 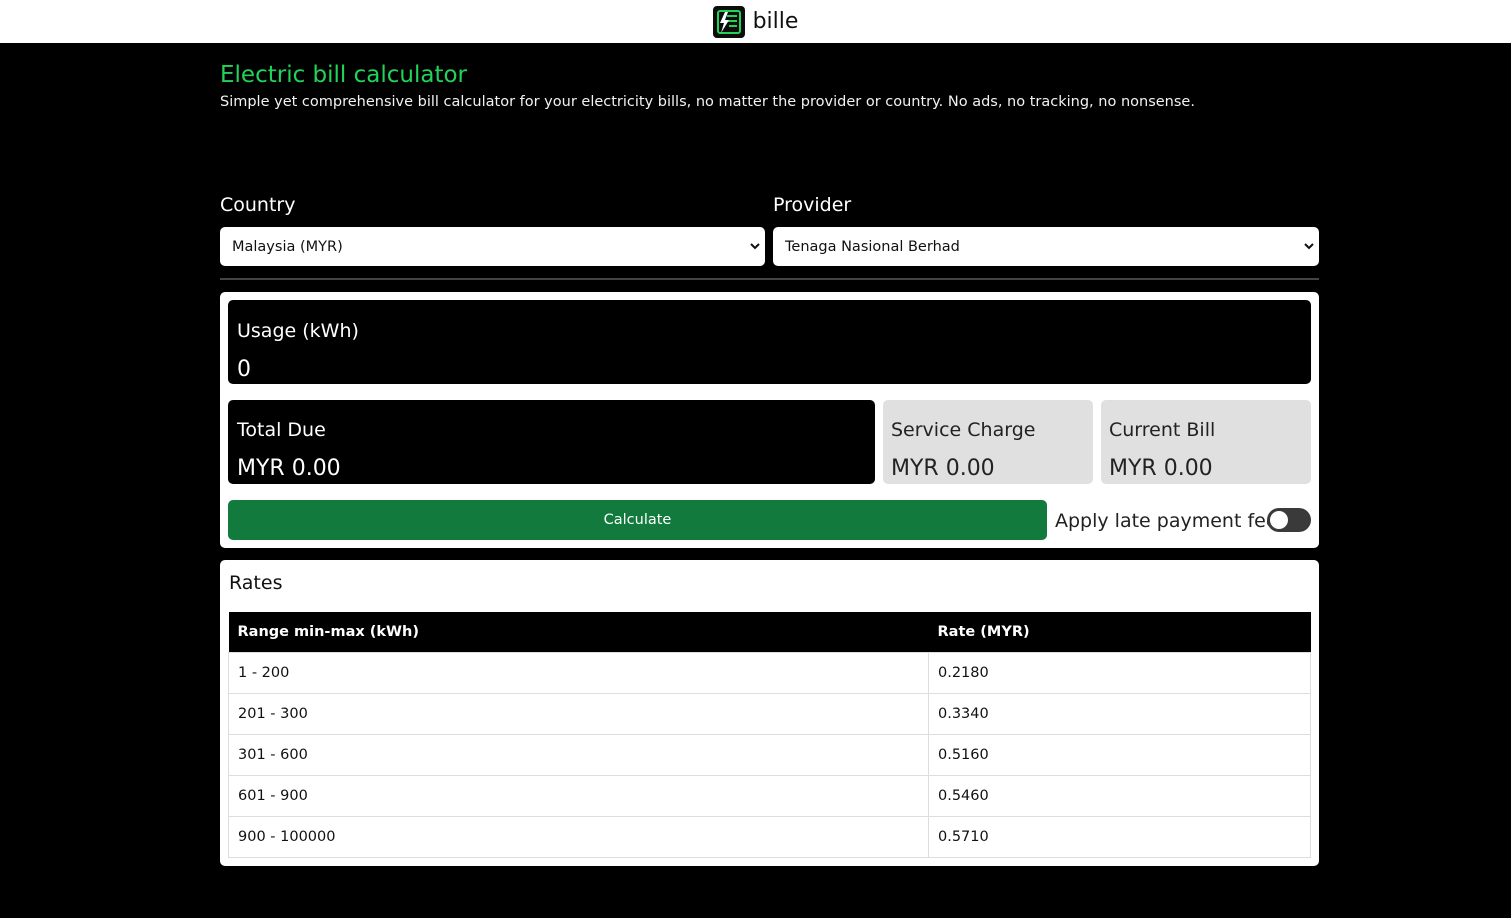 What do you see at coordinates (1206, 442) in the screenshot?
I see `current-bill-box: Current Bill MYR 0.00` at bounding box center [1206, 442].